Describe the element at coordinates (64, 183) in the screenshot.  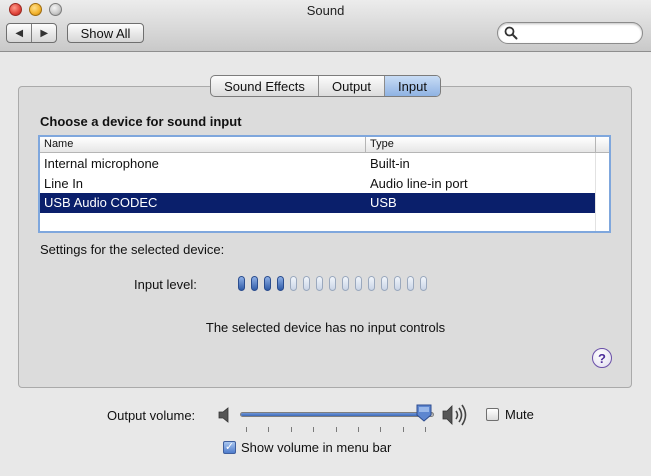
I see `device-name: Line In` at that location.